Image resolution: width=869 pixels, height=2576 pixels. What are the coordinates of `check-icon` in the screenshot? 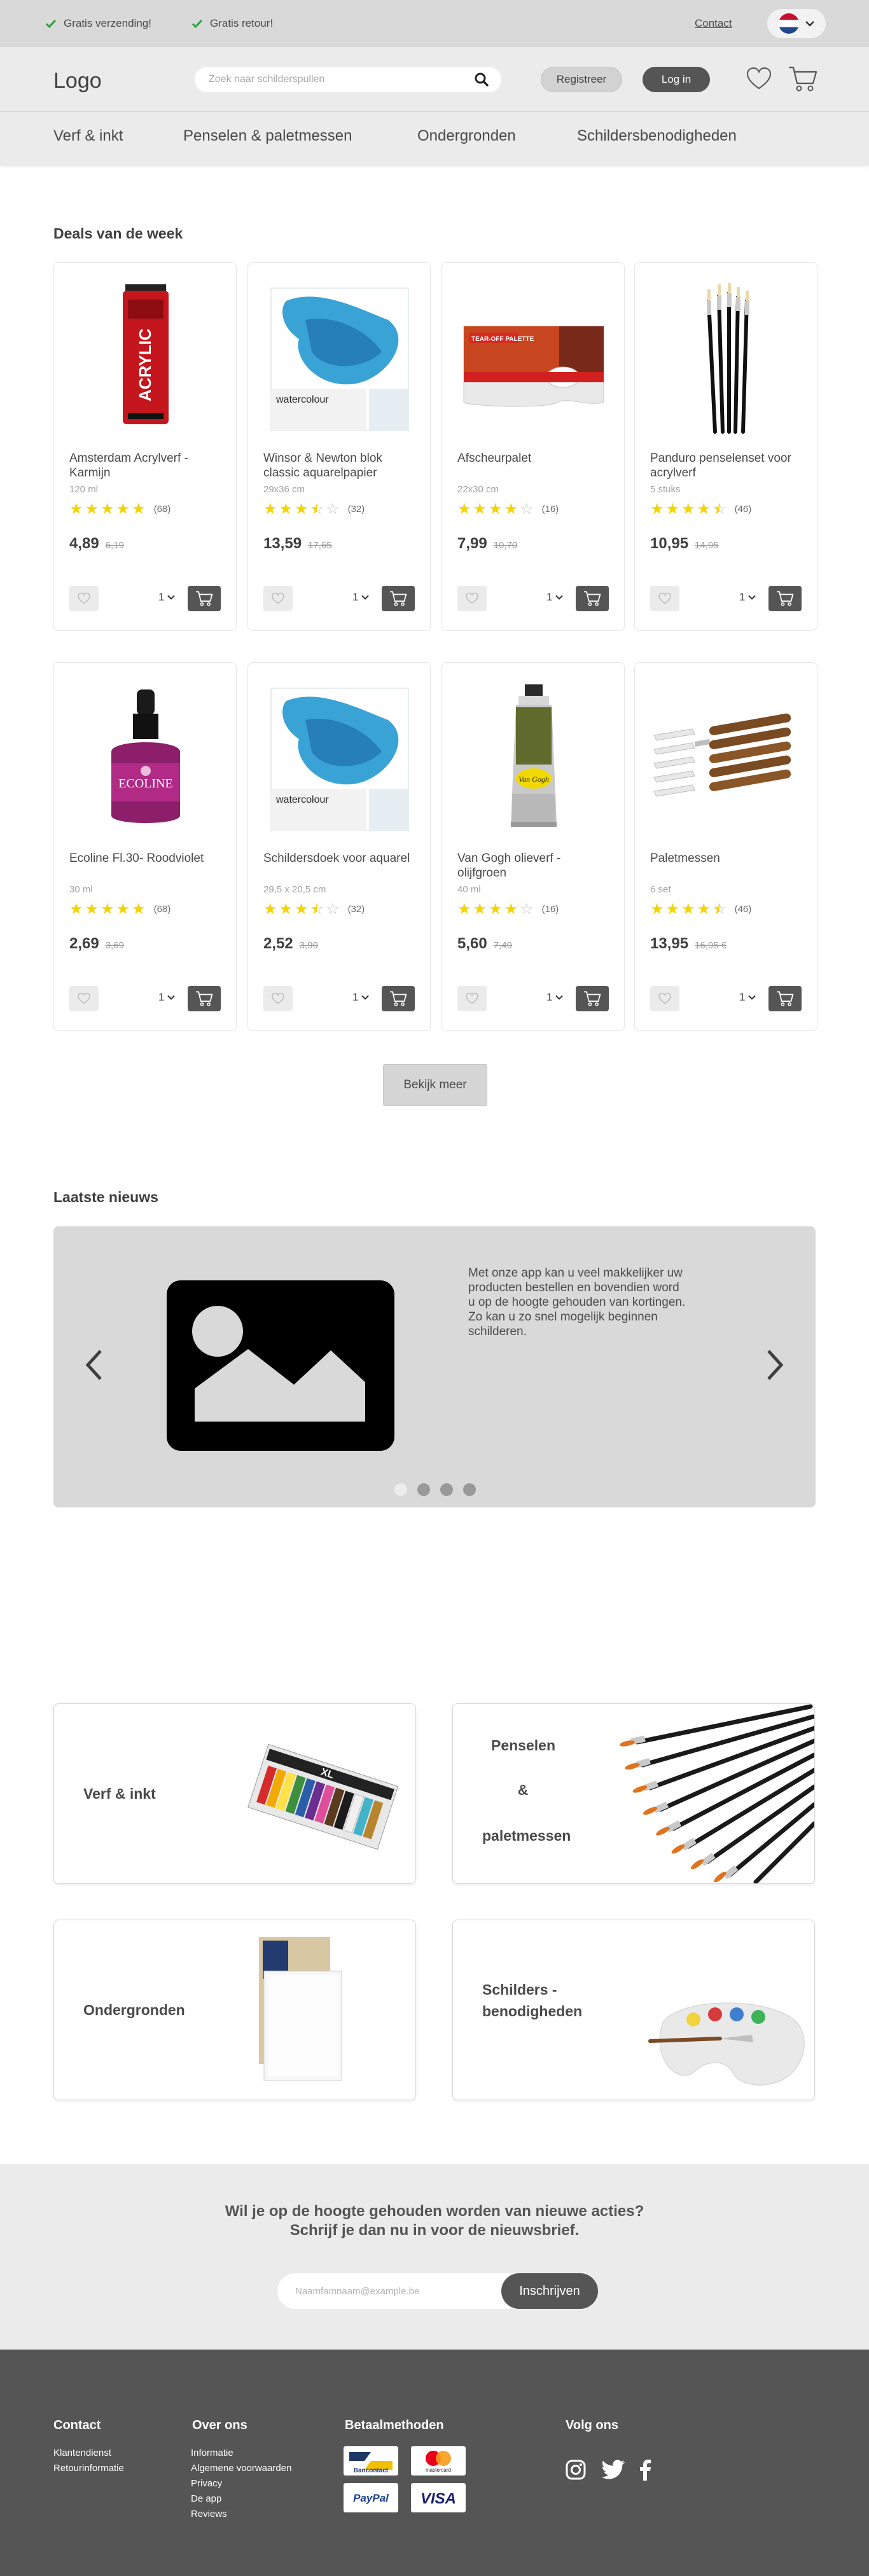 It's located at (197, 24).